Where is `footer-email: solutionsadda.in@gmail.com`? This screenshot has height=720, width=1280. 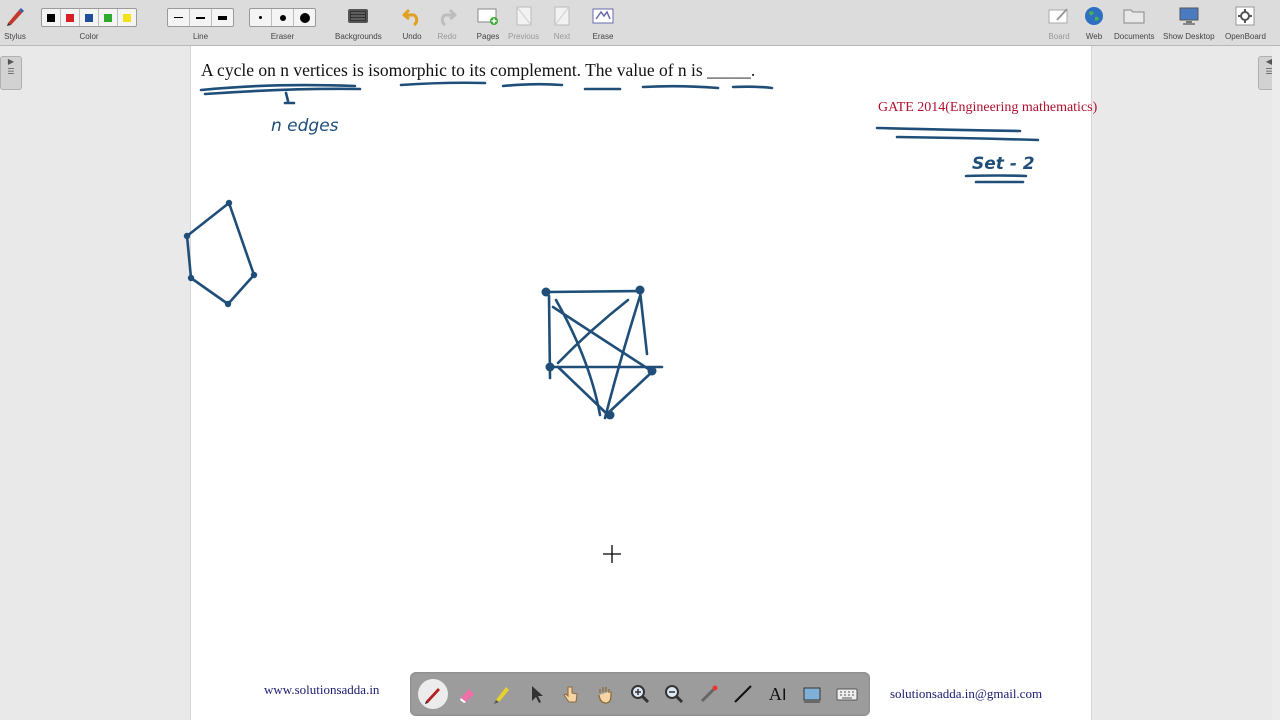
footer-email: solutionsadda.in@gmail.com is located at coordinates (966, 693).